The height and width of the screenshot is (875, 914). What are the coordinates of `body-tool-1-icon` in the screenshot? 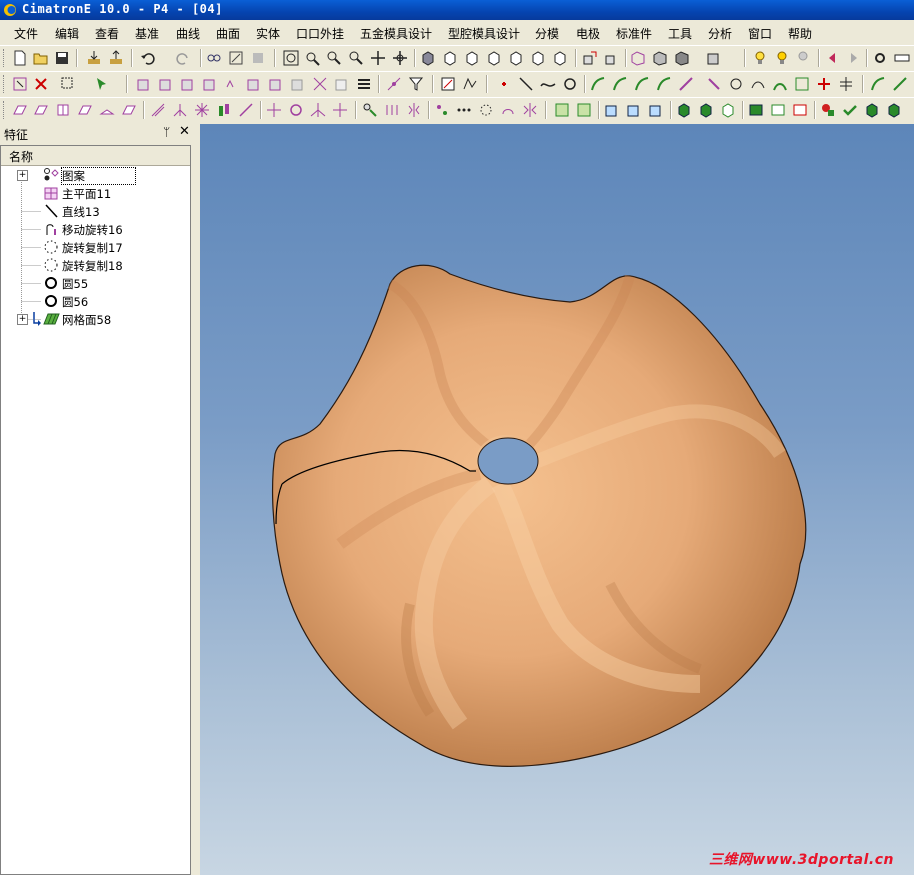 It's located at (756, 110).